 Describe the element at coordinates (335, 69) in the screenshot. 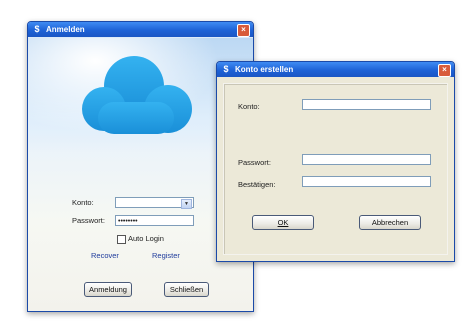

I see `create-account-titlebar: $ Konto erstellen ×` at that location.